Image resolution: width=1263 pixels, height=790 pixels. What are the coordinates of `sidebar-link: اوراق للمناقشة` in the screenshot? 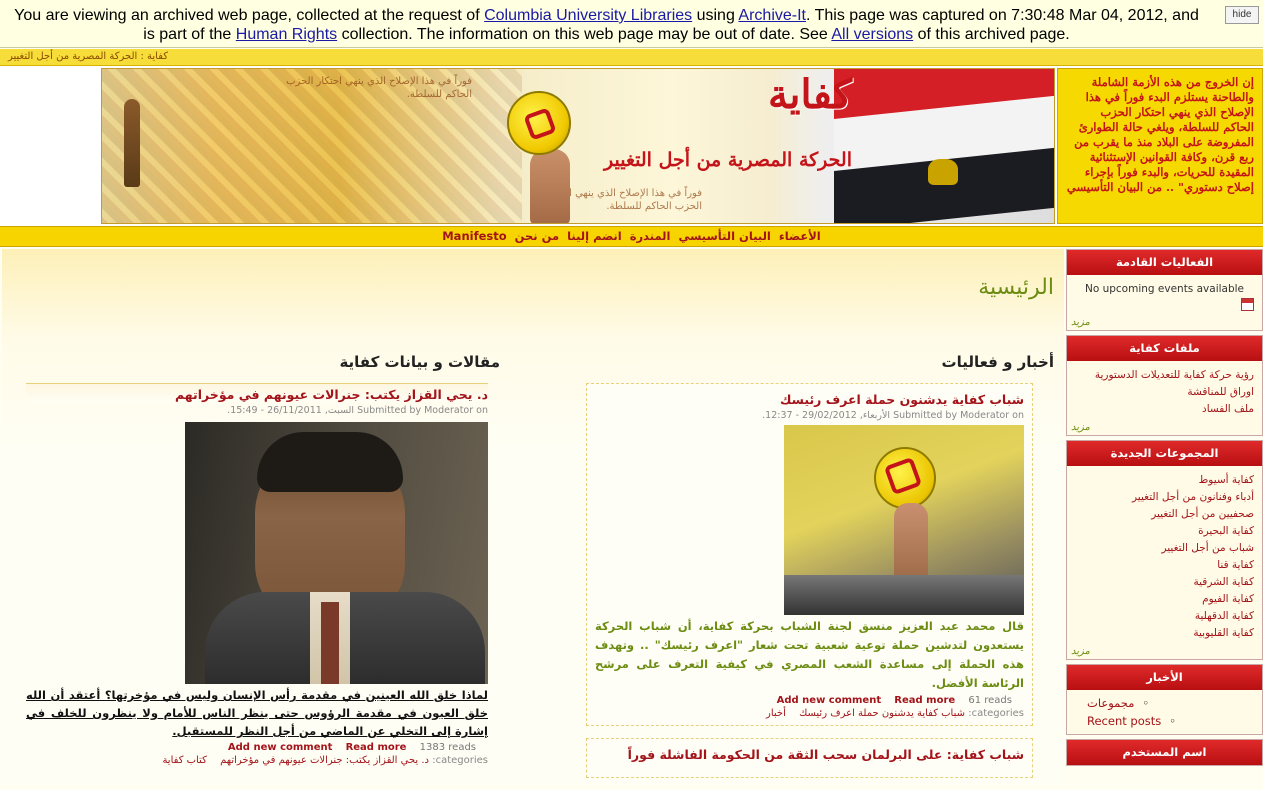 It's located at (1164, 392).